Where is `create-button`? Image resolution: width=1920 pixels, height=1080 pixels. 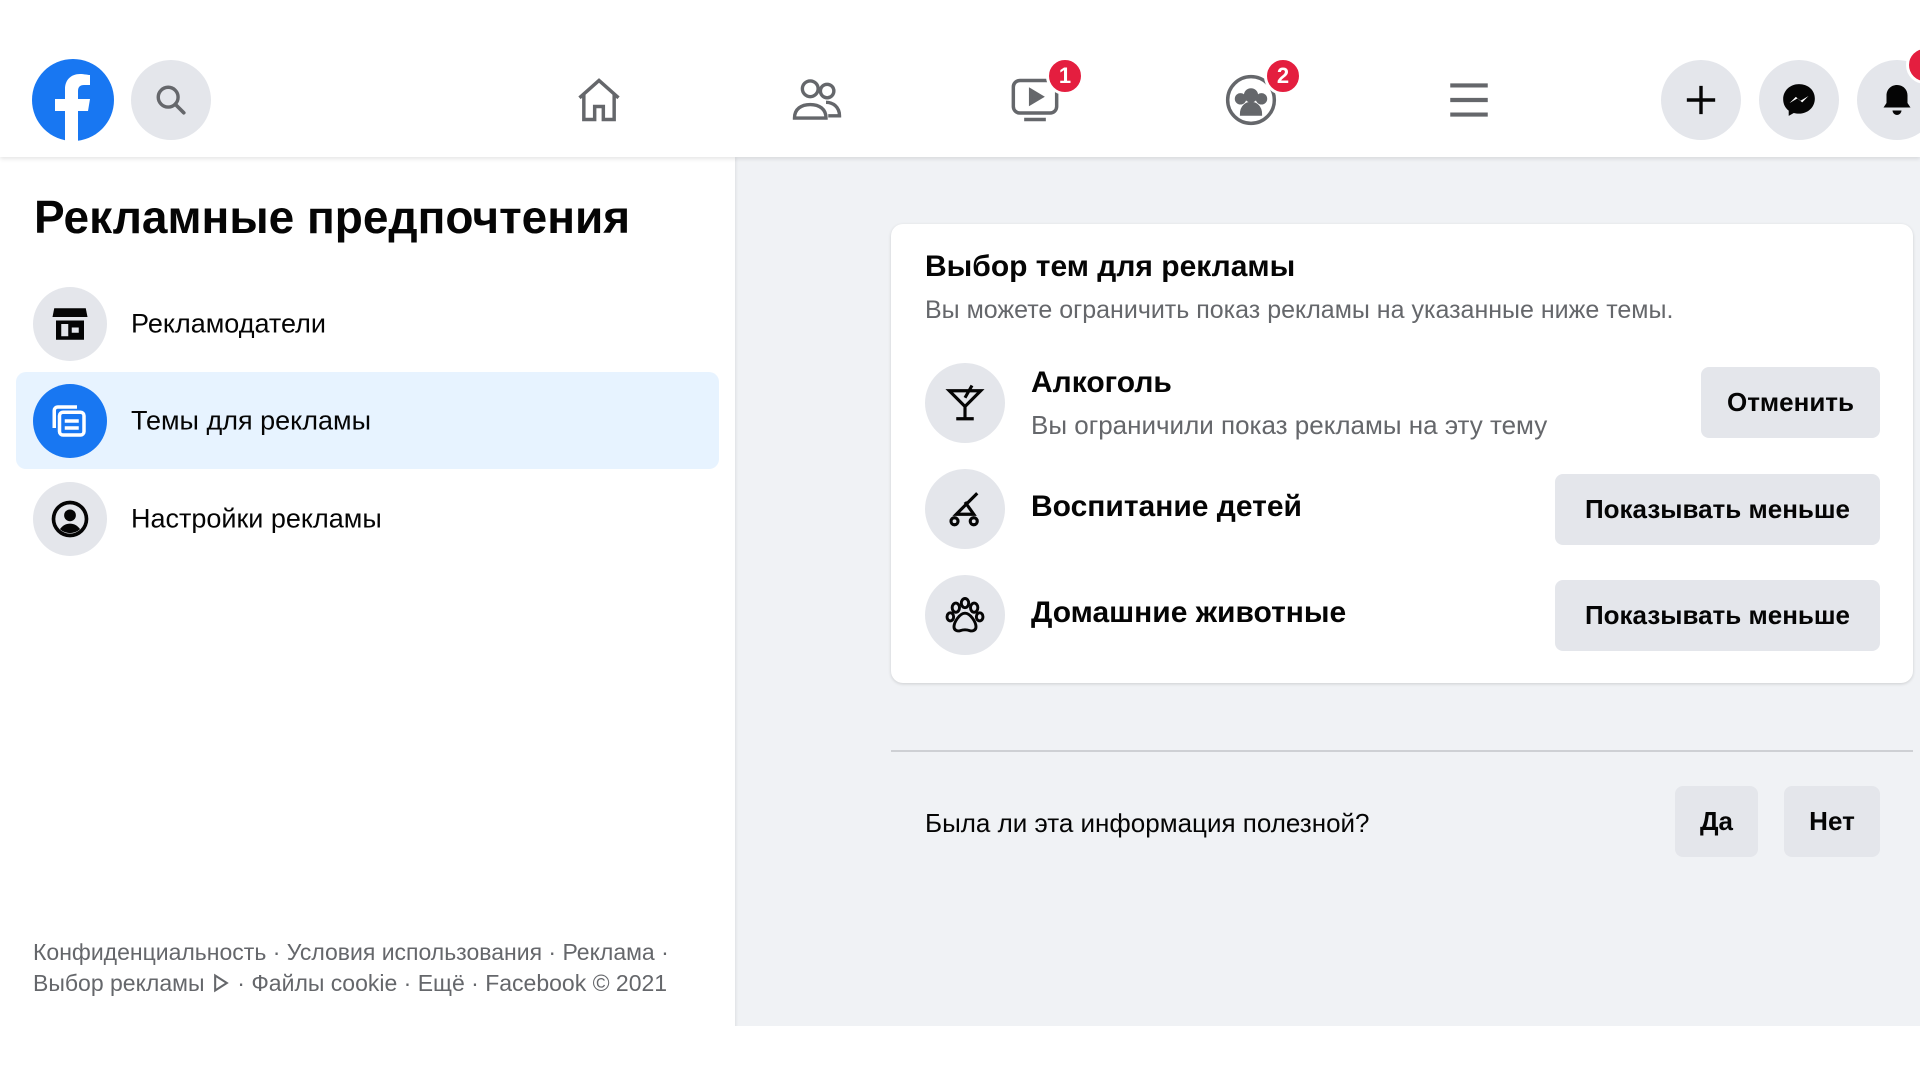
create-button is located at coordinates (1701, 100).